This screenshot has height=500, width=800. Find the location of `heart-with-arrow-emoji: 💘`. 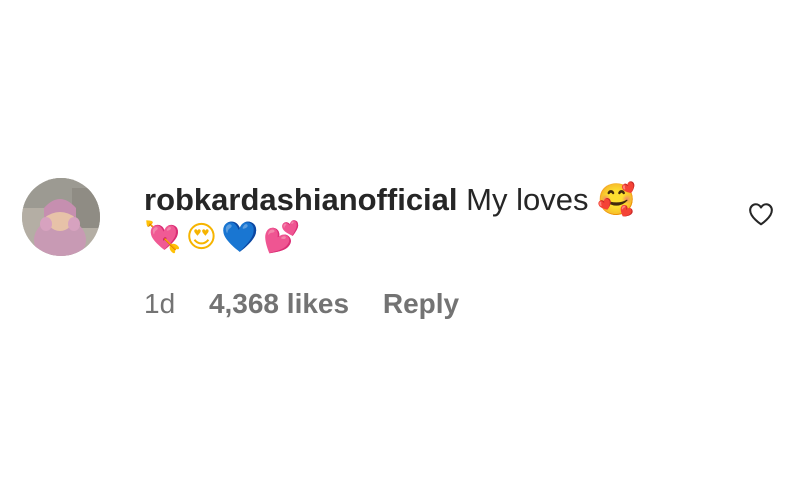

heart-with-arrow-emoji: 💘 is located at coordinates (162, 237).